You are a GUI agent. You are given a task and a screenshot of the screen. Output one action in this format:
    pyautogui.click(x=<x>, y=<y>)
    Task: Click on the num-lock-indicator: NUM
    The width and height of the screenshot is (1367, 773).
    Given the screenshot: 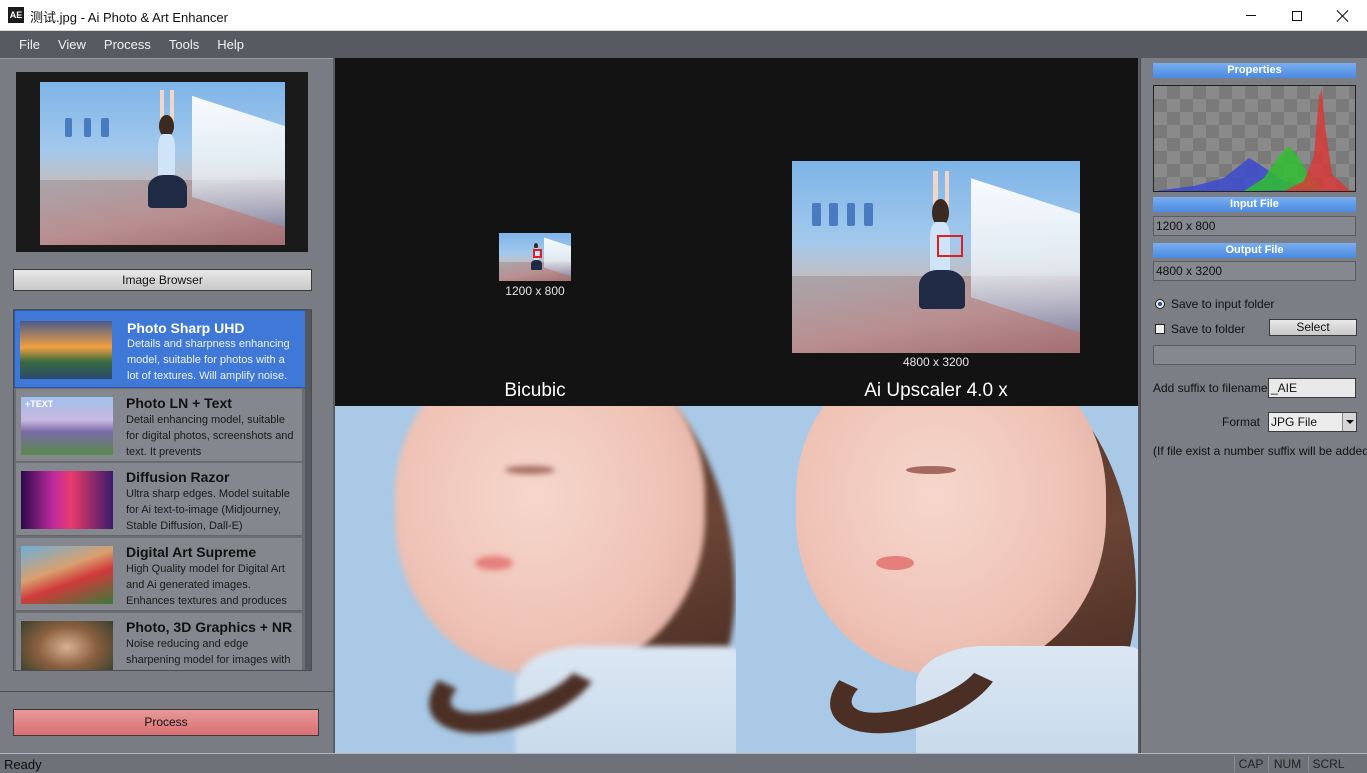 What is the action you would take?
    pyautogui.click(x=1287, y=764)
    